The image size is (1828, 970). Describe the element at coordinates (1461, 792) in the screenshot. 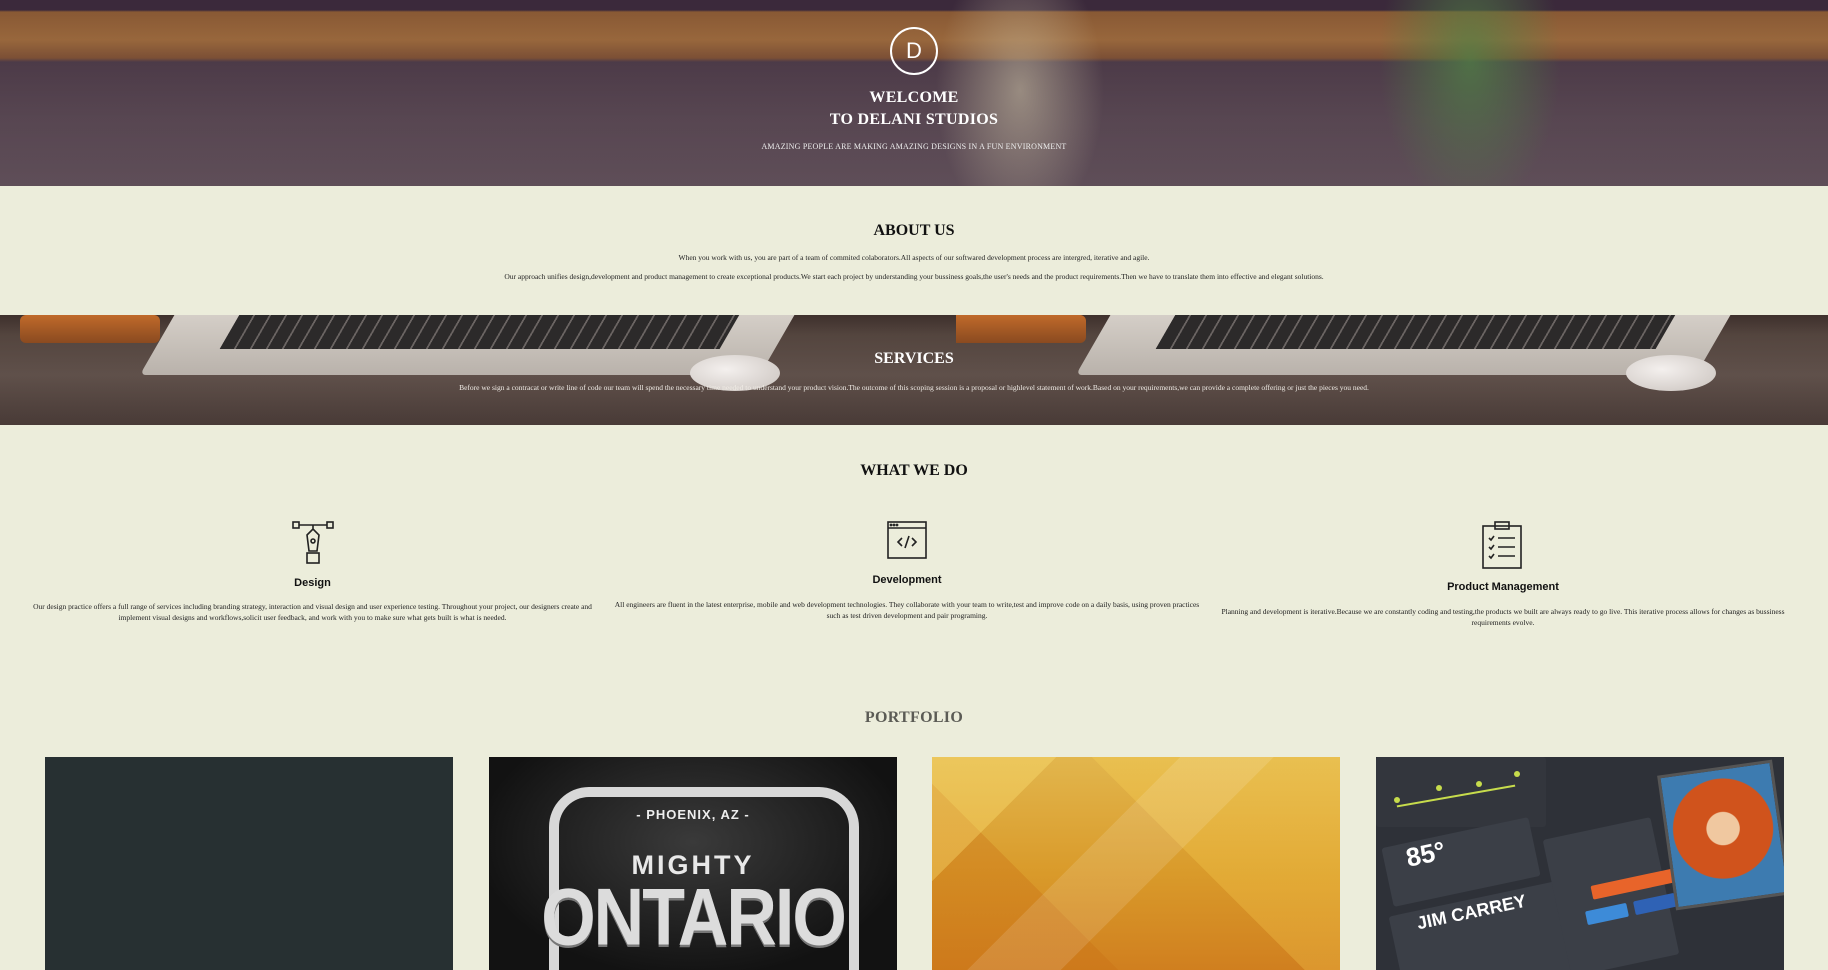

I see `dashboard-panel-chart` at that location.